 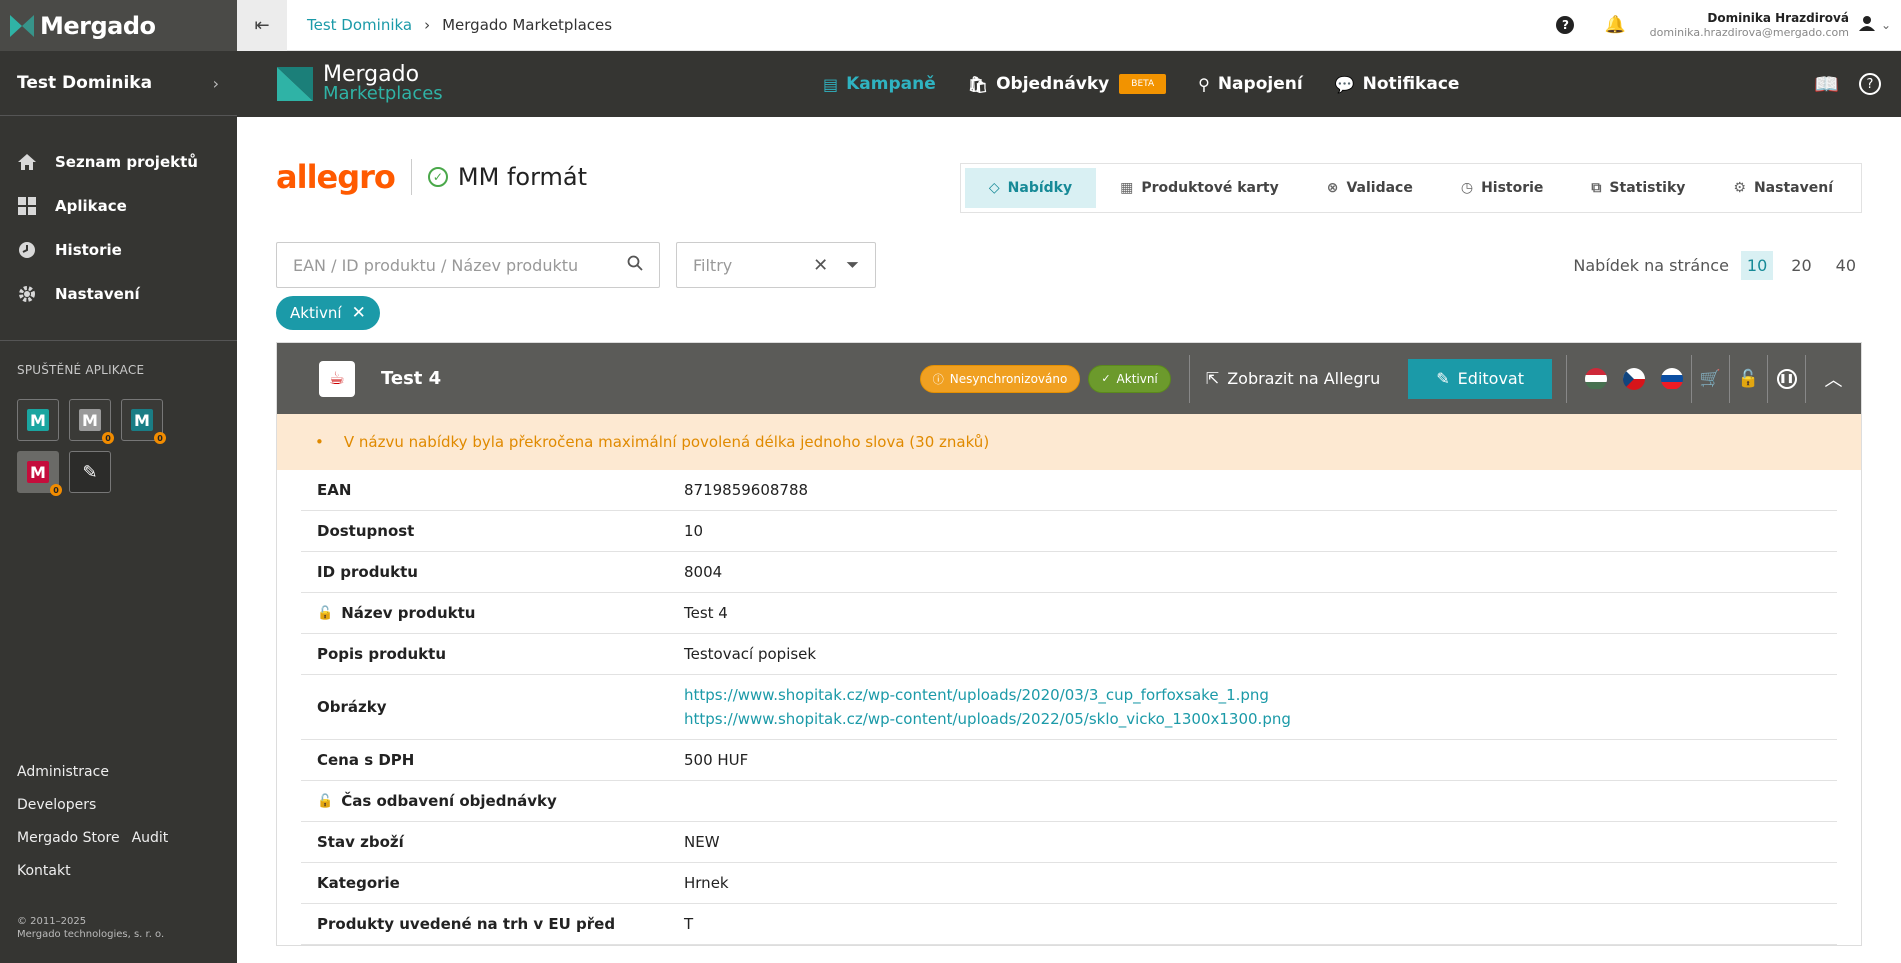 I want to click on detail-key: Popis produktu, so click(x=382, y=654).